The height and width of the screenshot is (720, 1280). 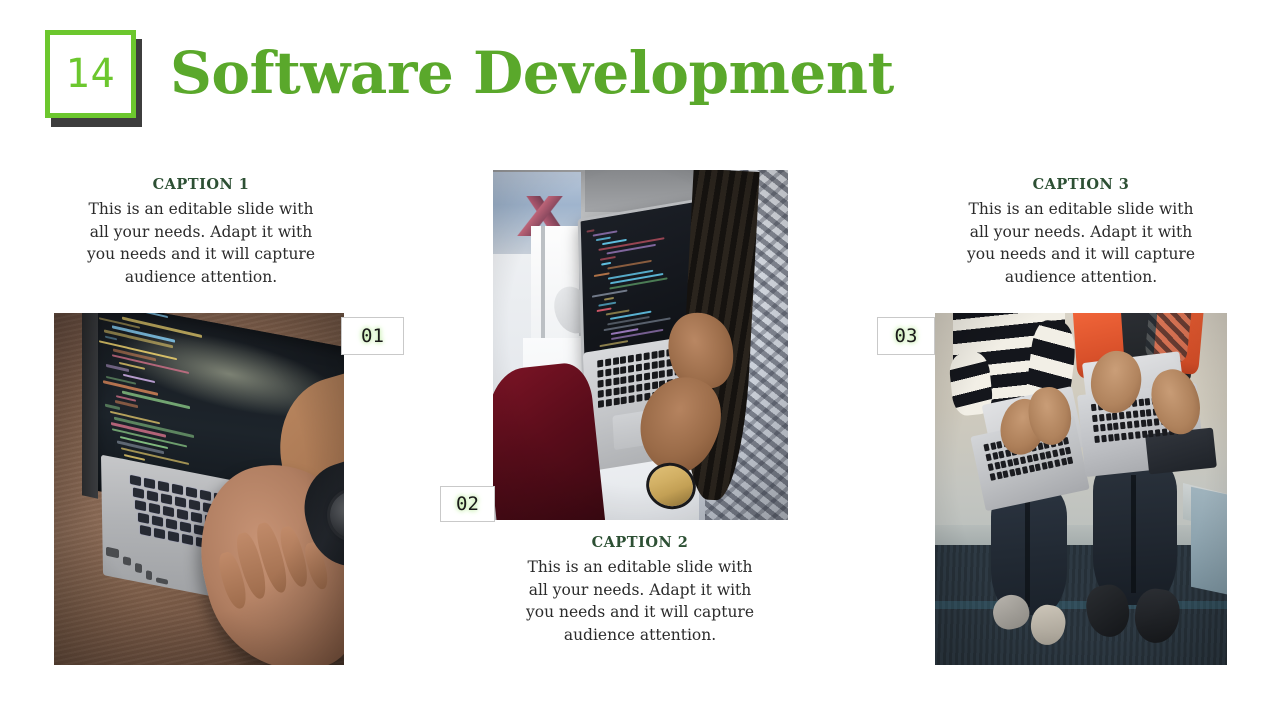 I want to click on number-tag-03: 03, so click(x=906, y=336).